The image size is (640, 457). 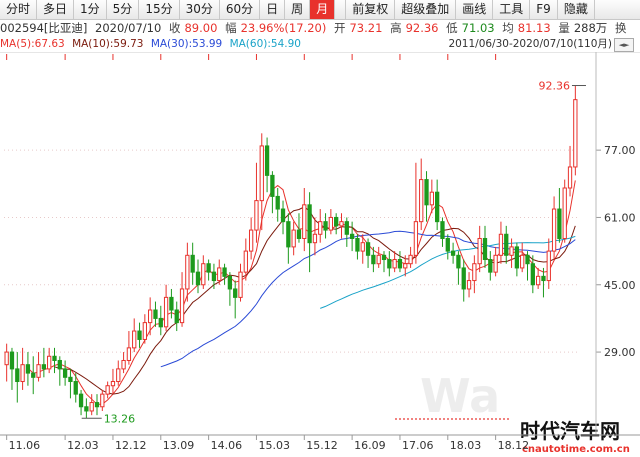 What do you see at coordinates (620, 150) in the screenshot?
I see `y-tick-label: 77.00` at bounding box center [620, 150].